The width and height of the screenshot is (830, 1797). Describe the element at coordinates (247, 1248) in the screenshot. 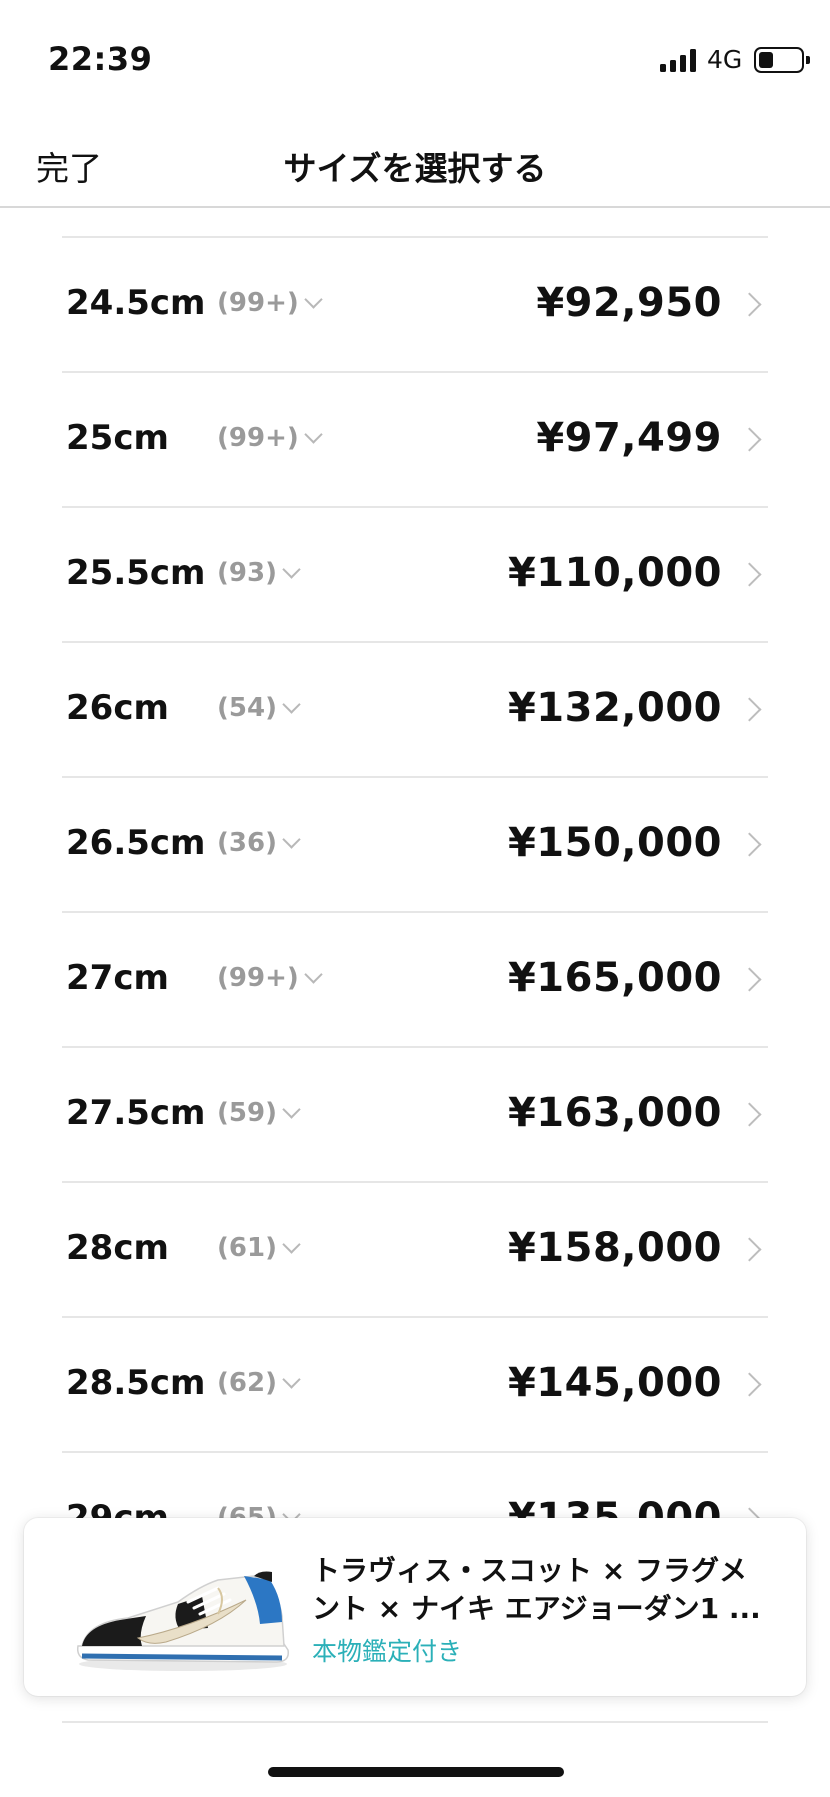

I see `listing-count: (61)` at that location.